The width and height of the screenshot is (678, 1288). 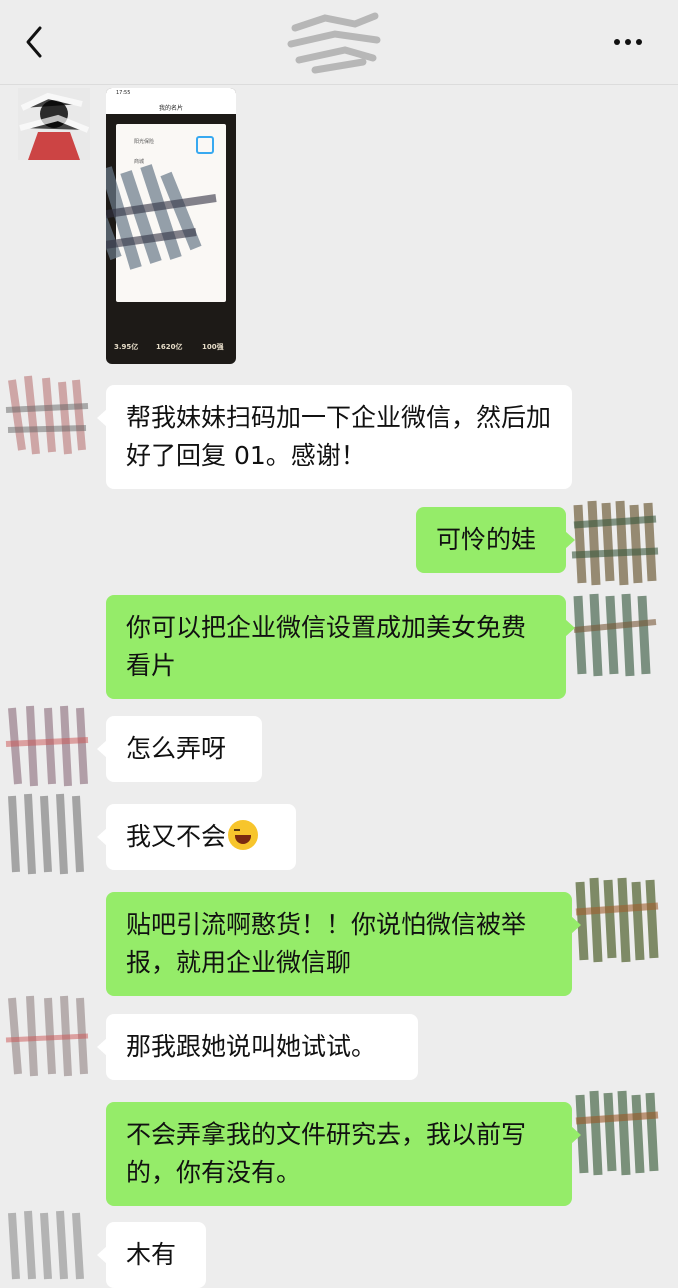 I want to click on message-bubble-incoming: 帮我妹妹扫码加一下企业微信，然后加好了回复 01。感谢！, so click(x=334, y=437).